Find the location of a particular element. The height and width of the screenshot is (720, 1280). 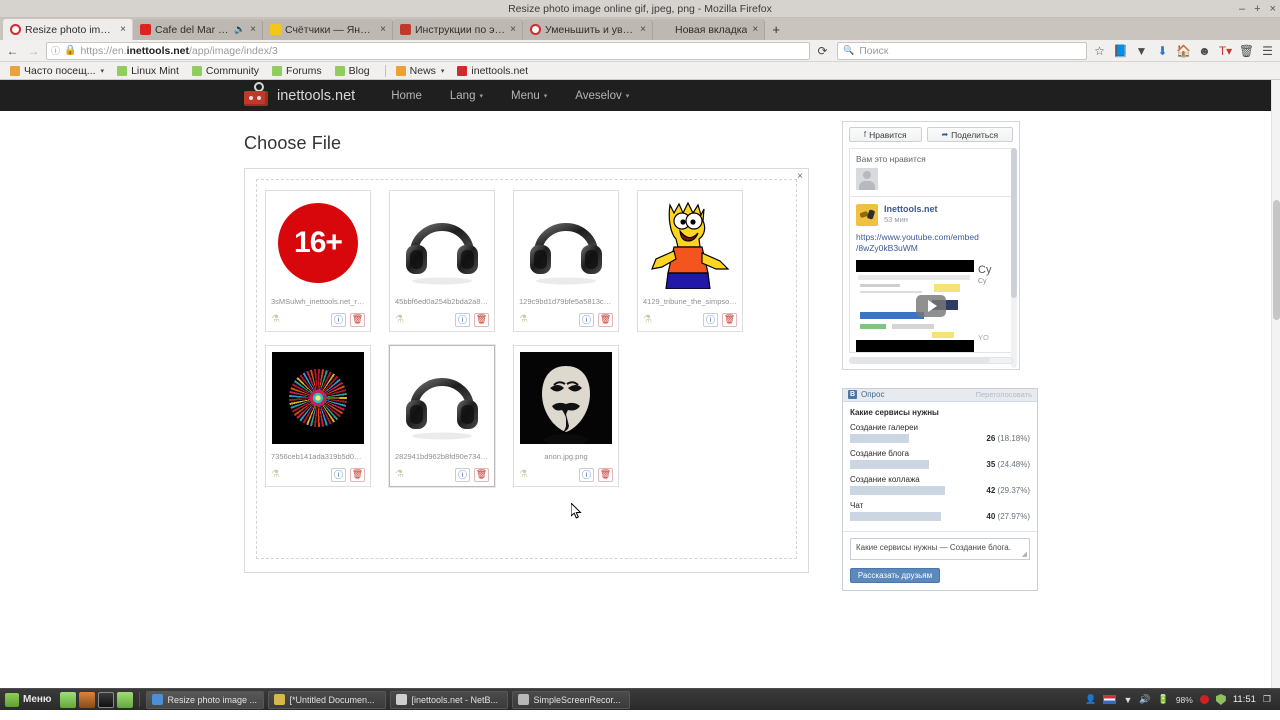

play-icon is located at coordinates (931, 305).